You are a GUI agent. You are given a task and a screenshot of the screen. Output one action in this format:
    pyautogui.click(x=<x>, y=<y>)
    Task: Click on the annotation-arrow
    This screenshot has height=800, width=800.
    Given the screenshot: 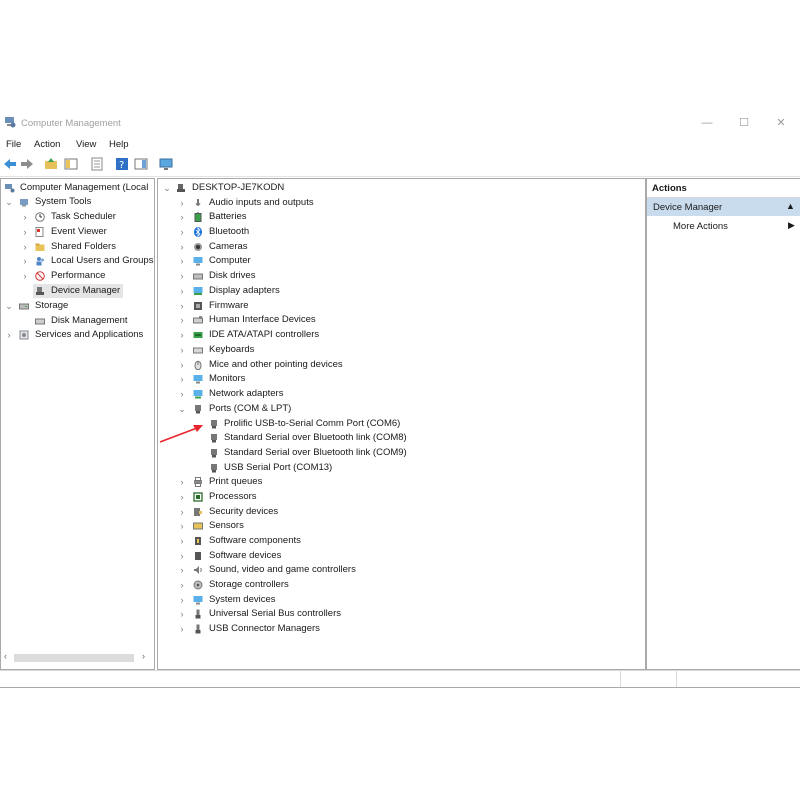 What is the action you would take?
    pyautogui.click(x=181, y=434)
    